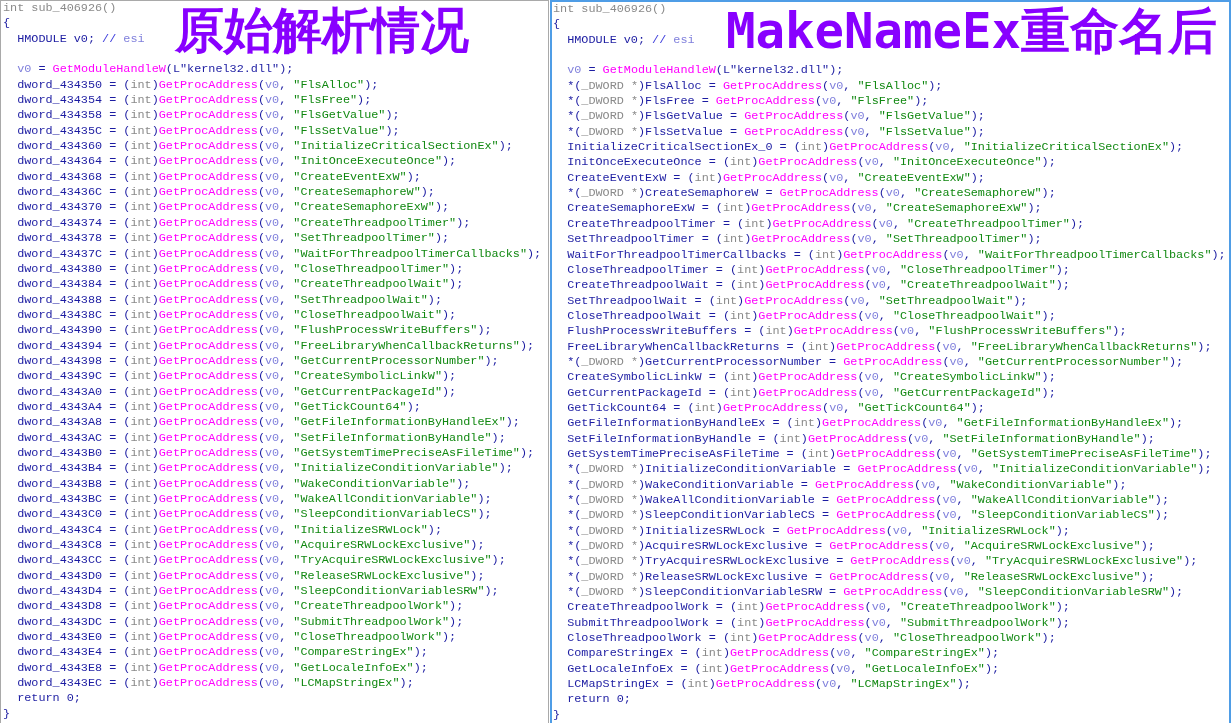  I want to click on code-line: dword_4343C0 = (int)GetProcAddress(v0, "SleepConditionVariableCS");, so click(254, 515).